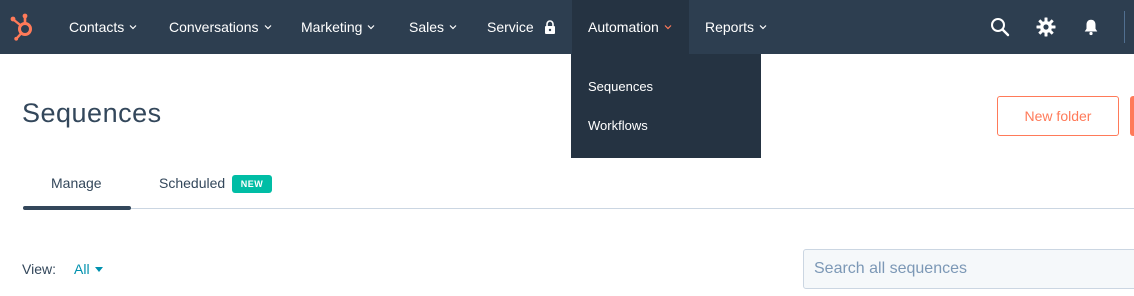 This screenshot has height=296, width=1134. Describe the element at coordinates (620, 86) in the screenshot. I see `dropdown-item-sequences: Sequences` at that location.